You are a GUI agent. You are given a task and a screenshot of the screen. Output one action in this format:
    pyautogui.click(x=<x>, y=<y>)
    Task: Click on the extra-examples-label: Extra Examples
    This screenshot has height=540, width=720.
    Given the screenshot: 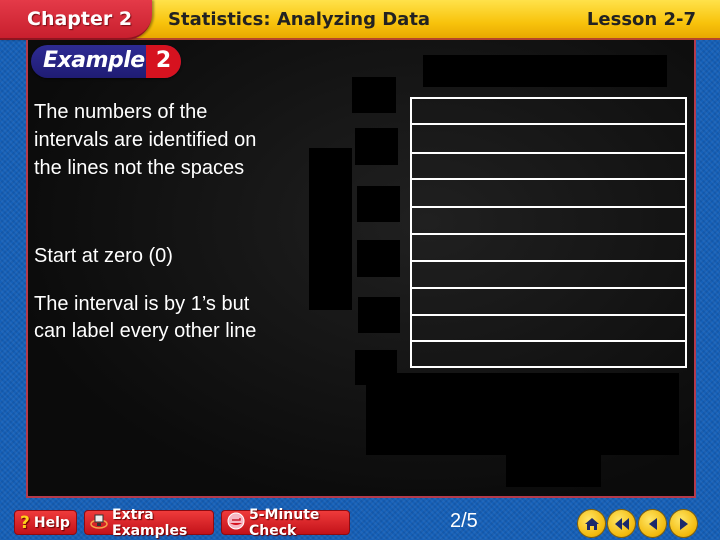 What is the action you would take?
    pyautogui.click(x=150, y=522)
    